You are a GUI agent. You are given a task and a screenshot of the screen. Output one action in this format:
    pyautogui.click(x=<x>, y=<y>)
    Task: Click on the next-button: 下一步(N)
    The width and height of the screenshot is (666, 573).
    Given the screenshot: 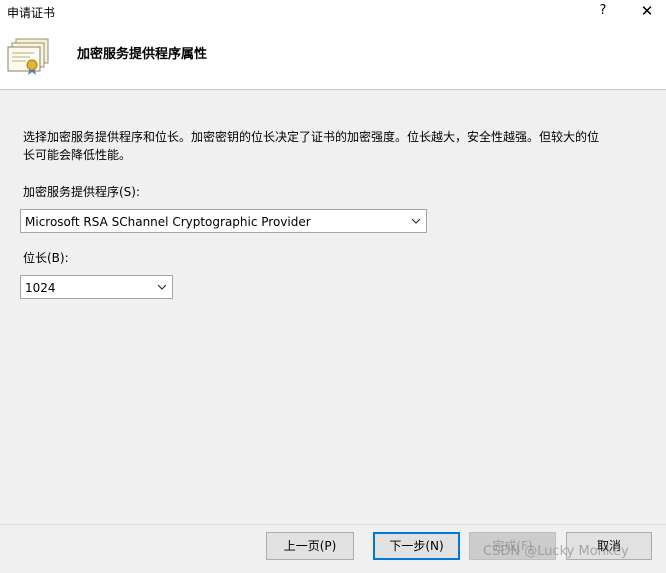 What is the action you would take?
    pyautogui.click(x=416, y=546)
    